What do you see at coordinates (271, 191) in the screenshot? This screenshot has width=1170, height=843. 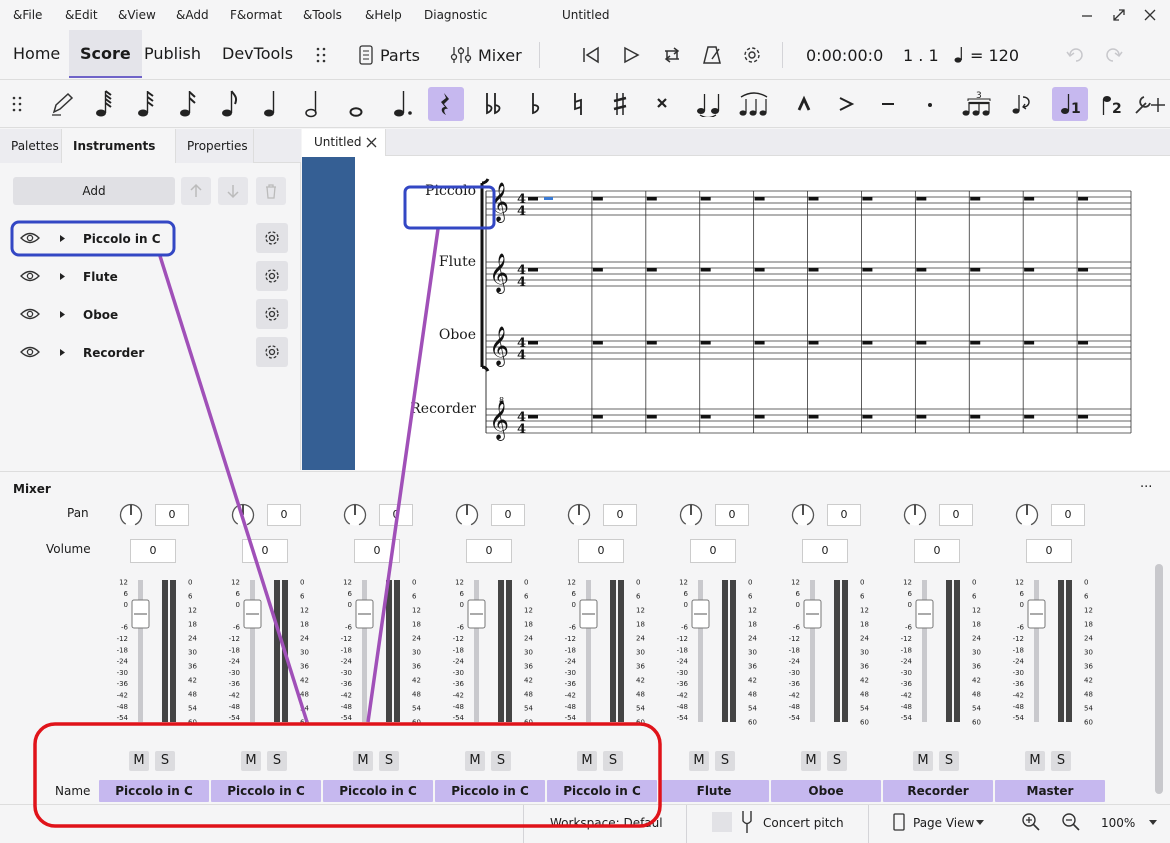 I see `delete-button` at bounding box center [271, 191].